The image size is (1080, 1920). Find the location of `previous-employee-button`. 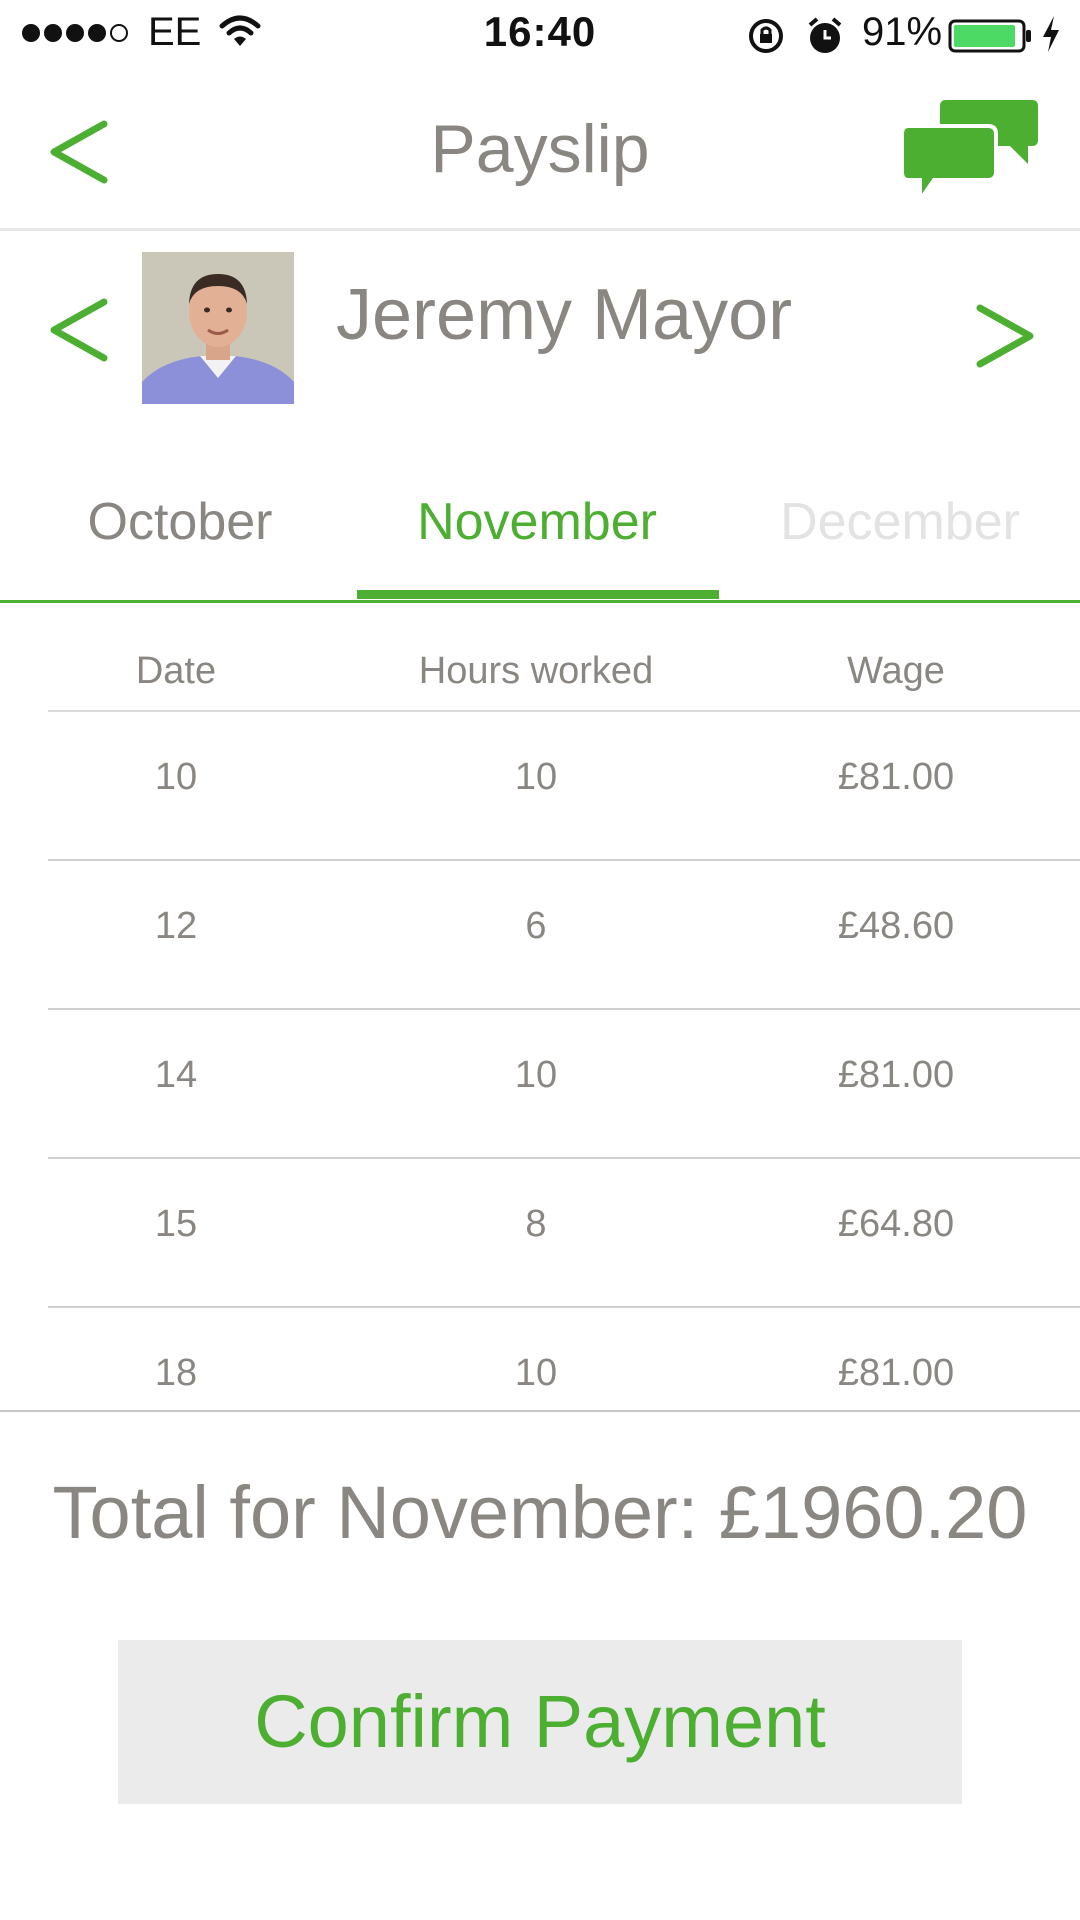

previous-employee-button is located at coordinates (79, 330).